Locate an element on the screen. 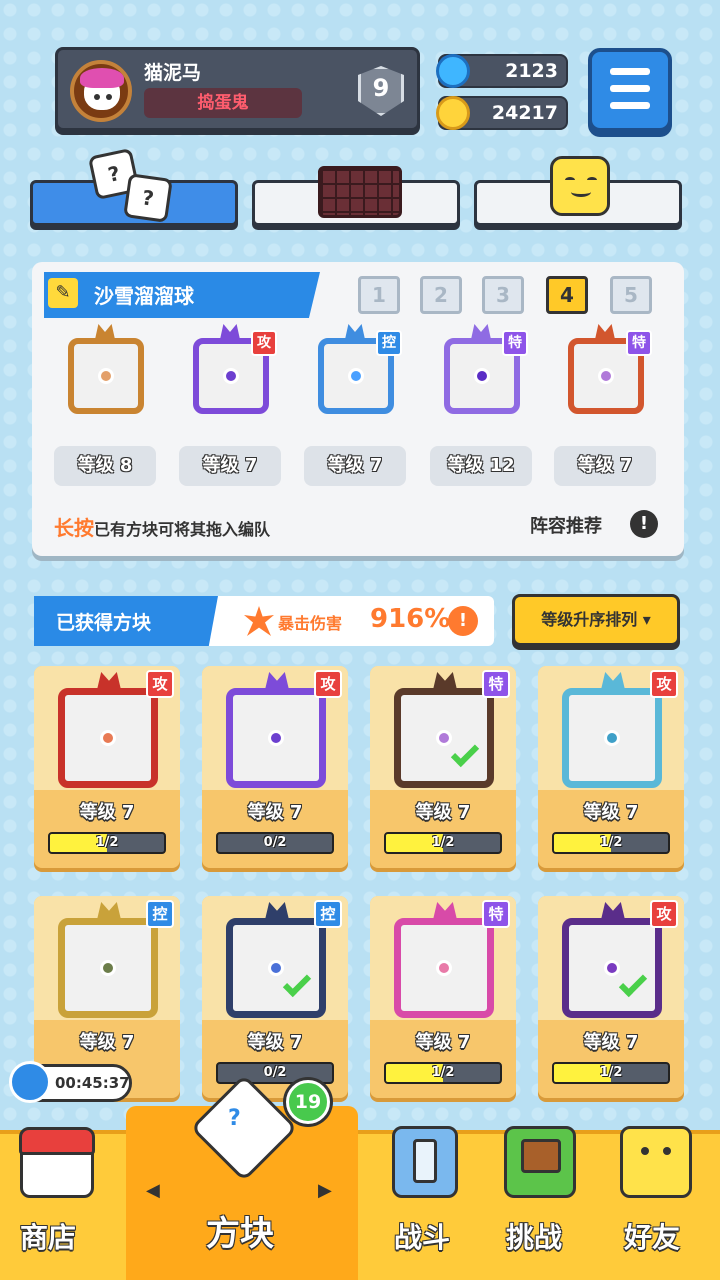  deck-card is located at coordinates (104, 374).